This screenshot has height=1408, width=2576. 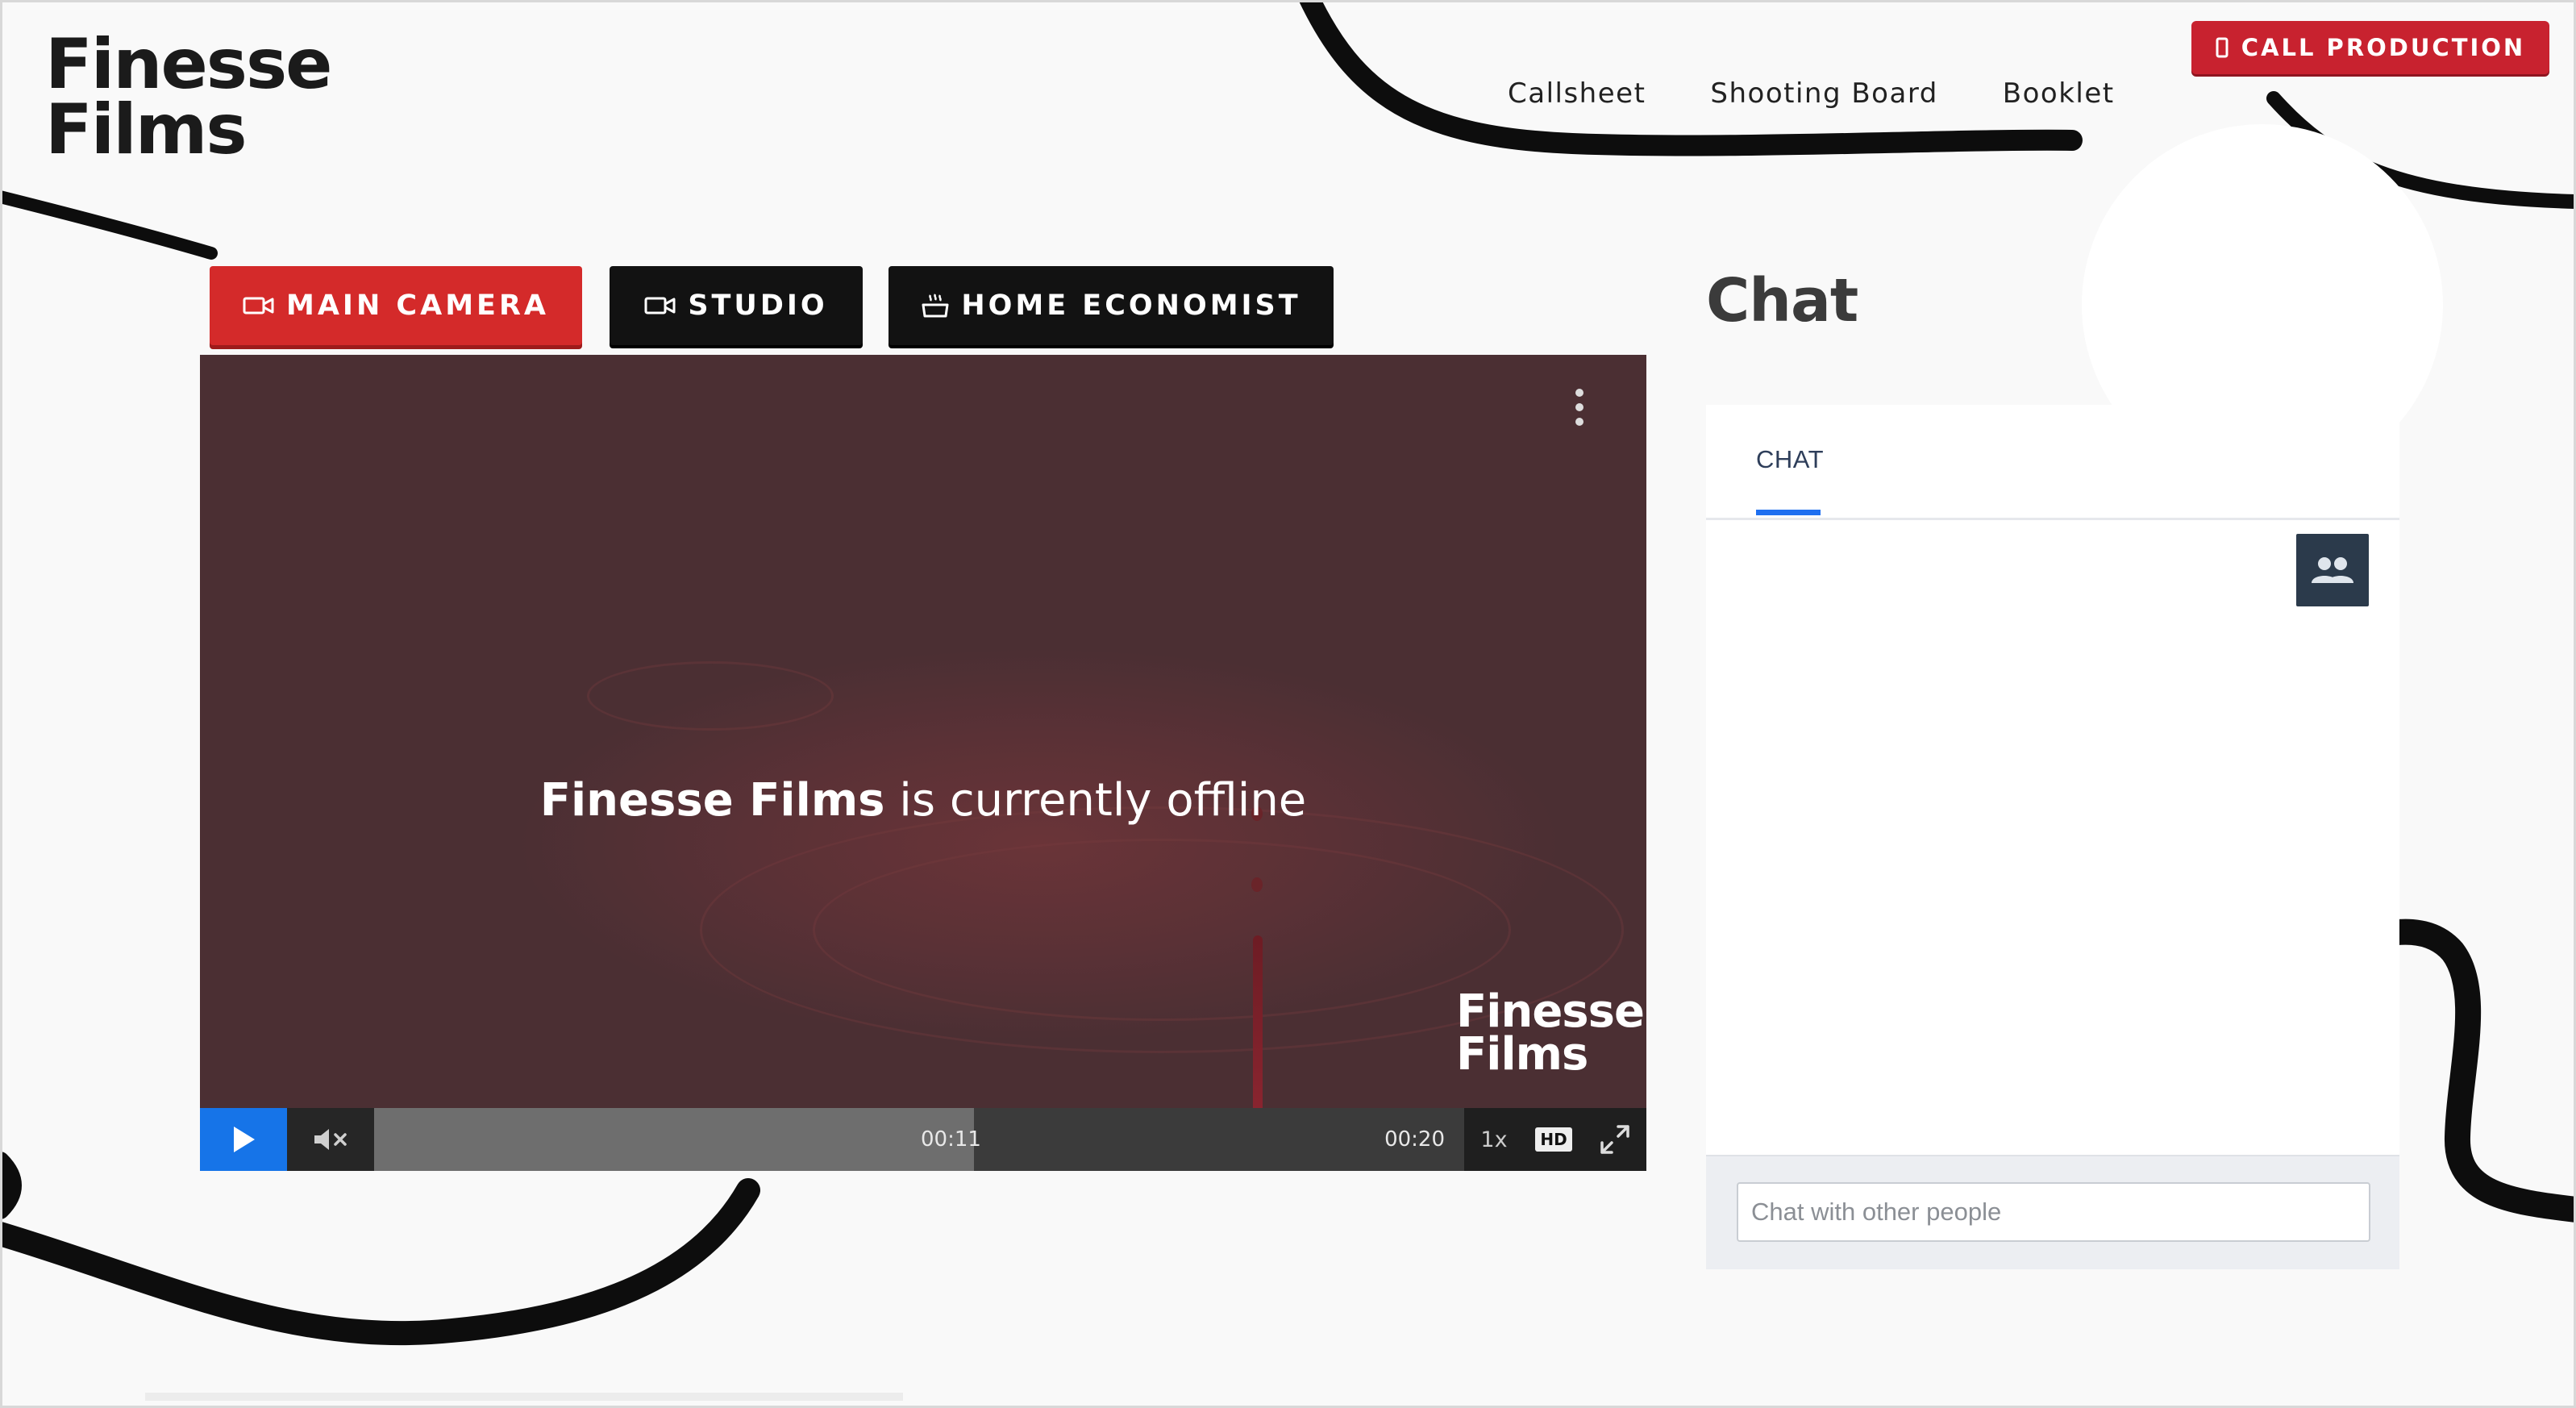 I want to click on nav-shooting-board-link: Shooting Board, so click(x=1824, y=93).